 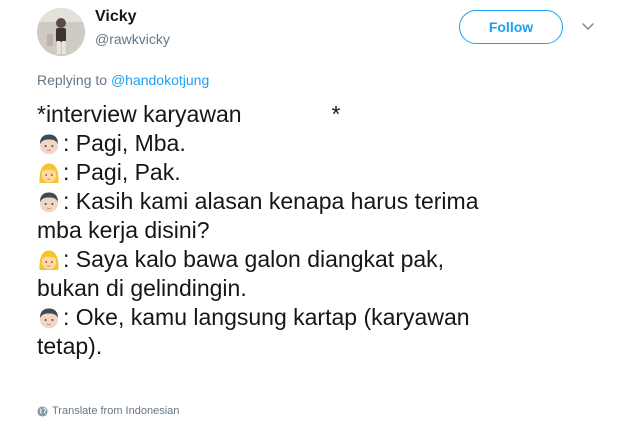 What do you see at coordinates (271, 201) in the screenshot?
I see `tweet-text: : Kasih kami alasan kenapa harus terima` at bounding box center [271, 201].